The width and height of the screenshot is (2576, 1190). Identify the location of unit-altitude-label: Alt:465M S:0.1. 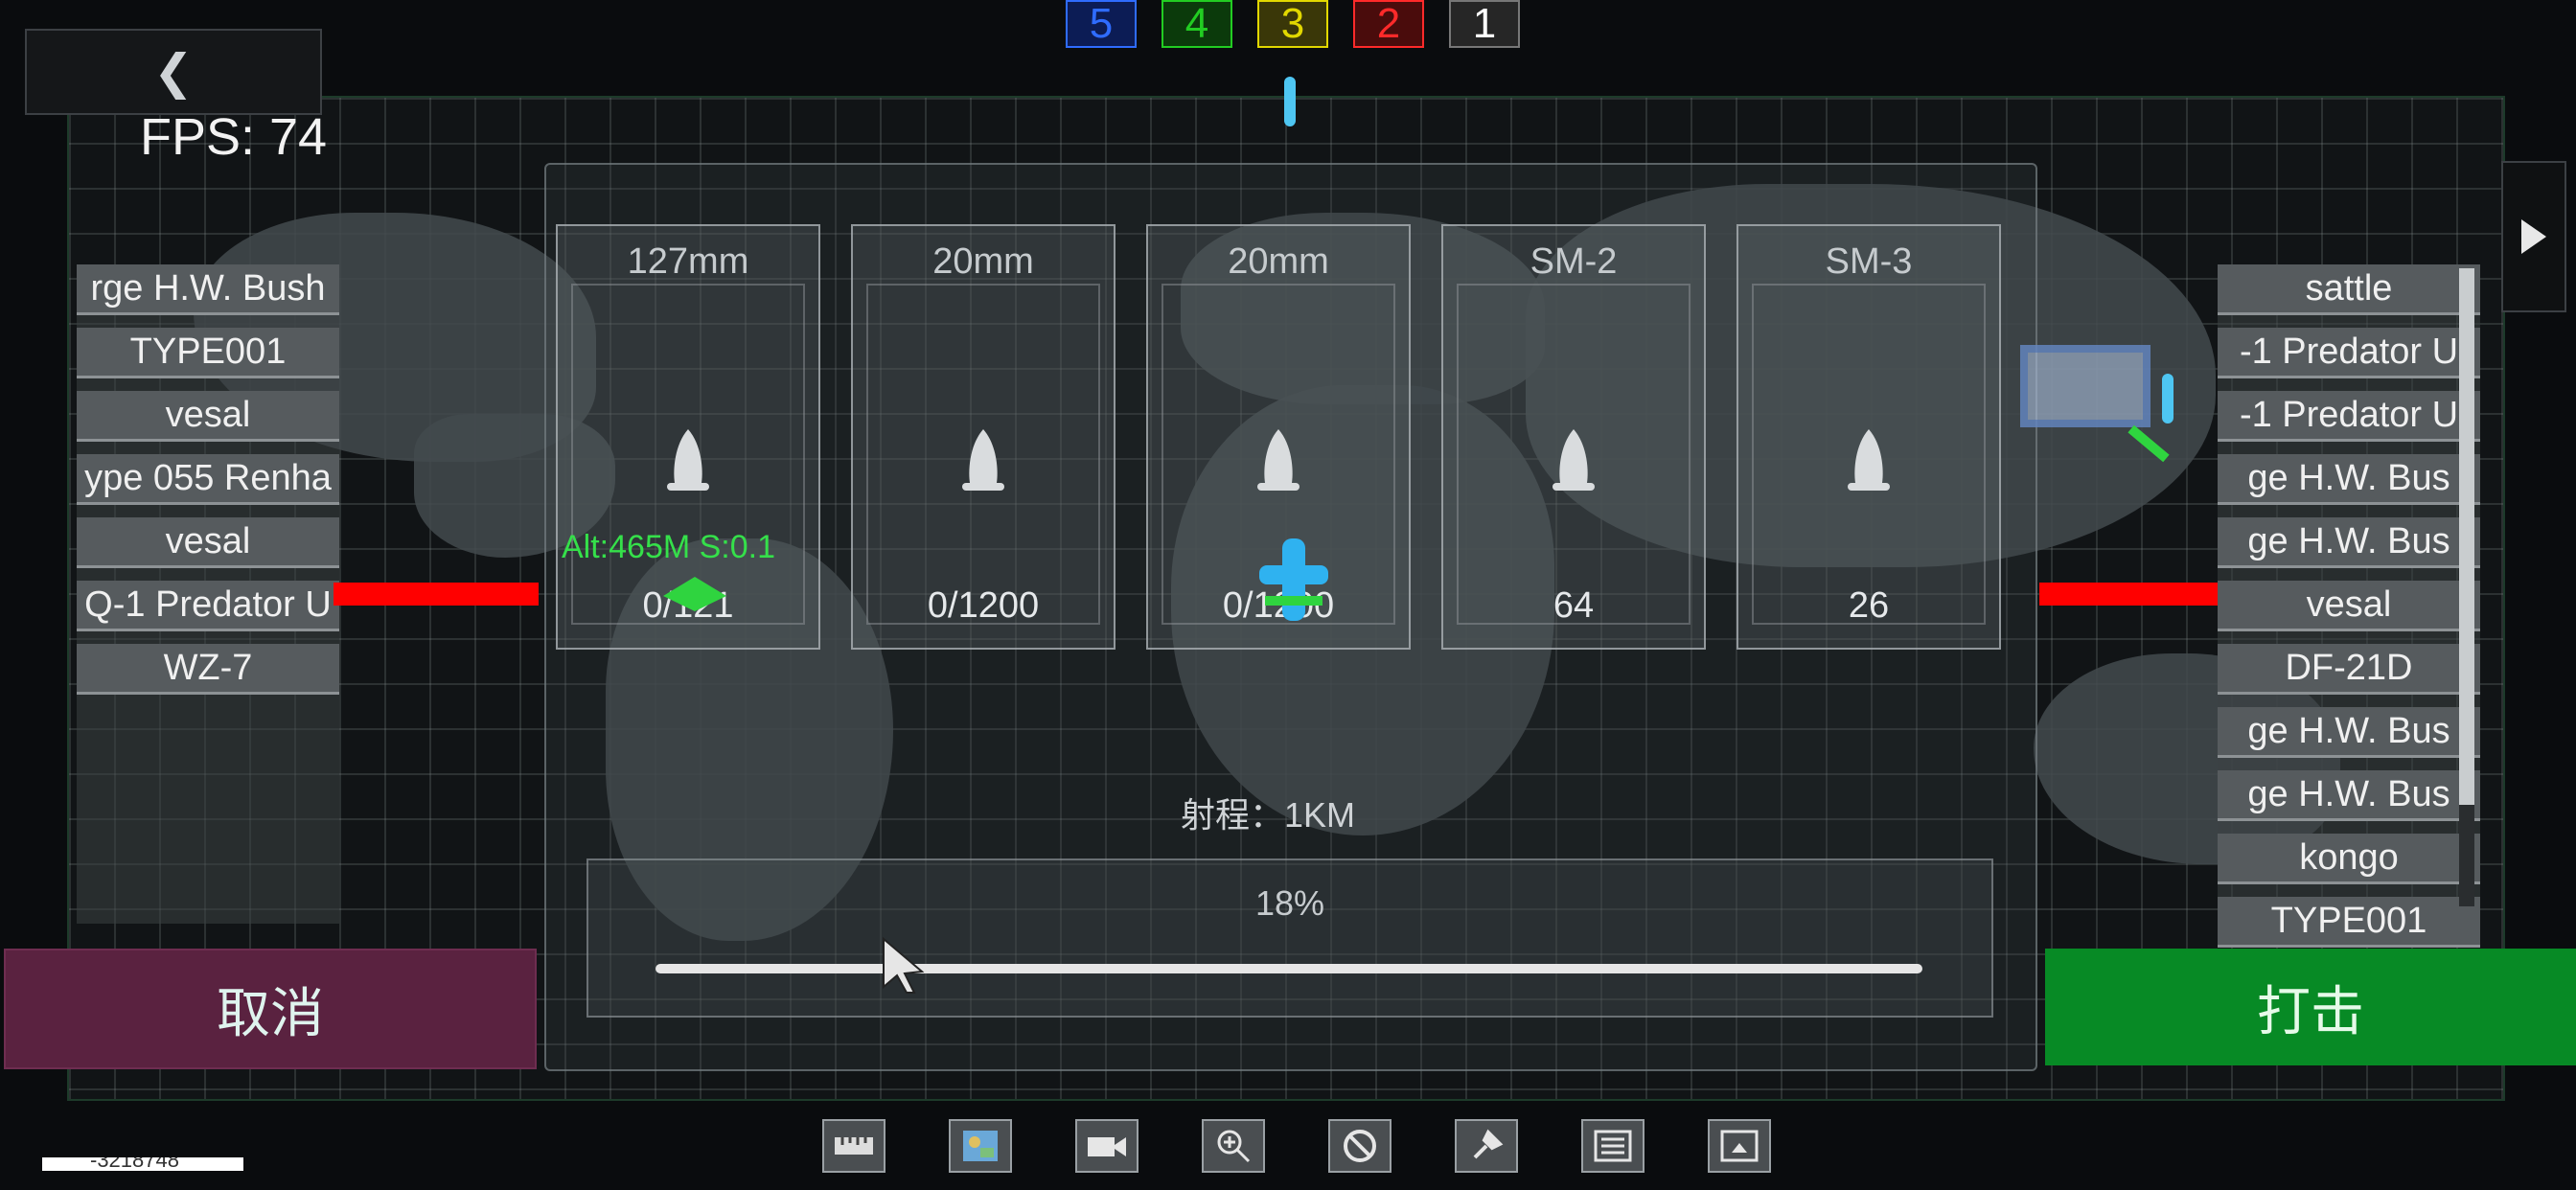
(669, 547).